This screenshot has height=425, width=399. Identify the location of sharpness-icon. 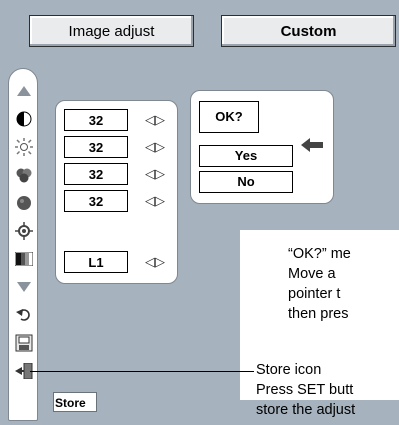
(24, 231).